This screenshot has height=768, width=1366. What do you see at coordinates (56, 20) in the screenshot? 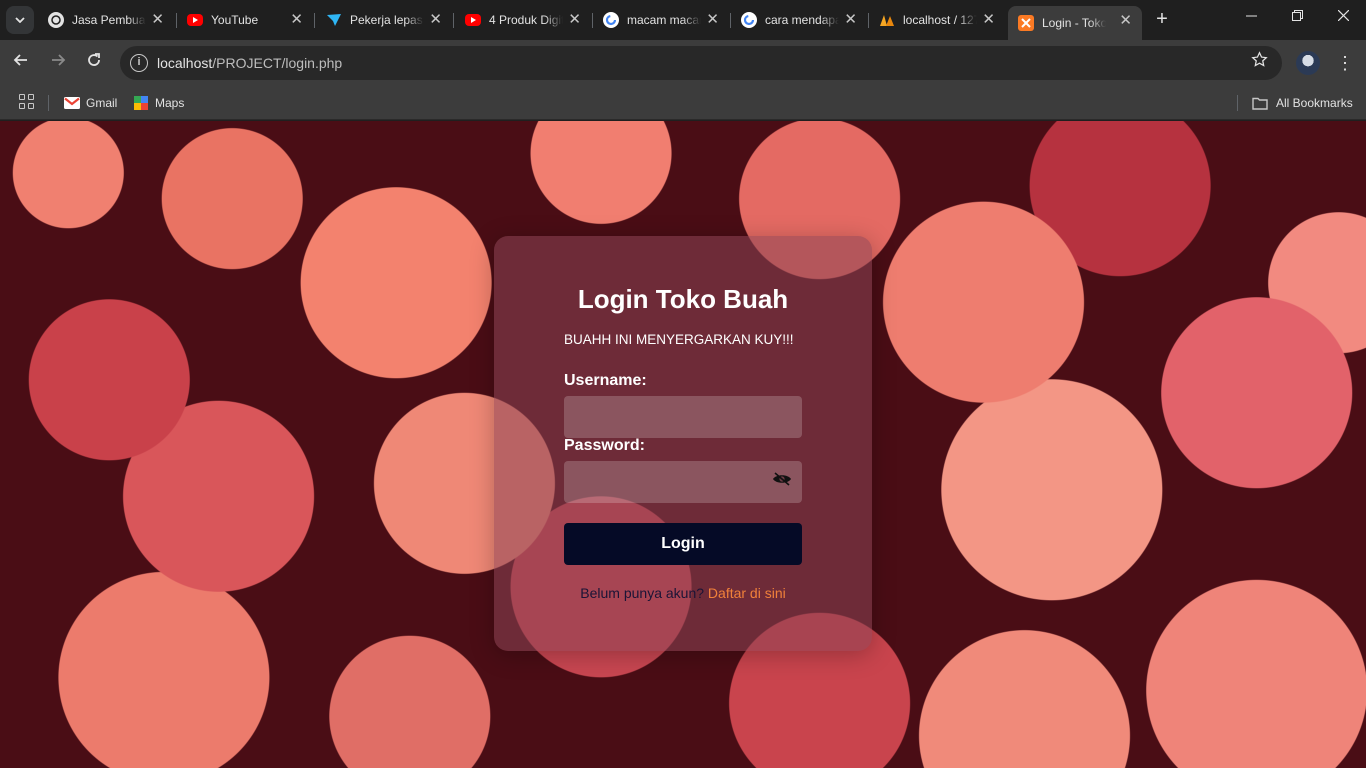
I see `openai-icon` at bounding box center [56, 20].